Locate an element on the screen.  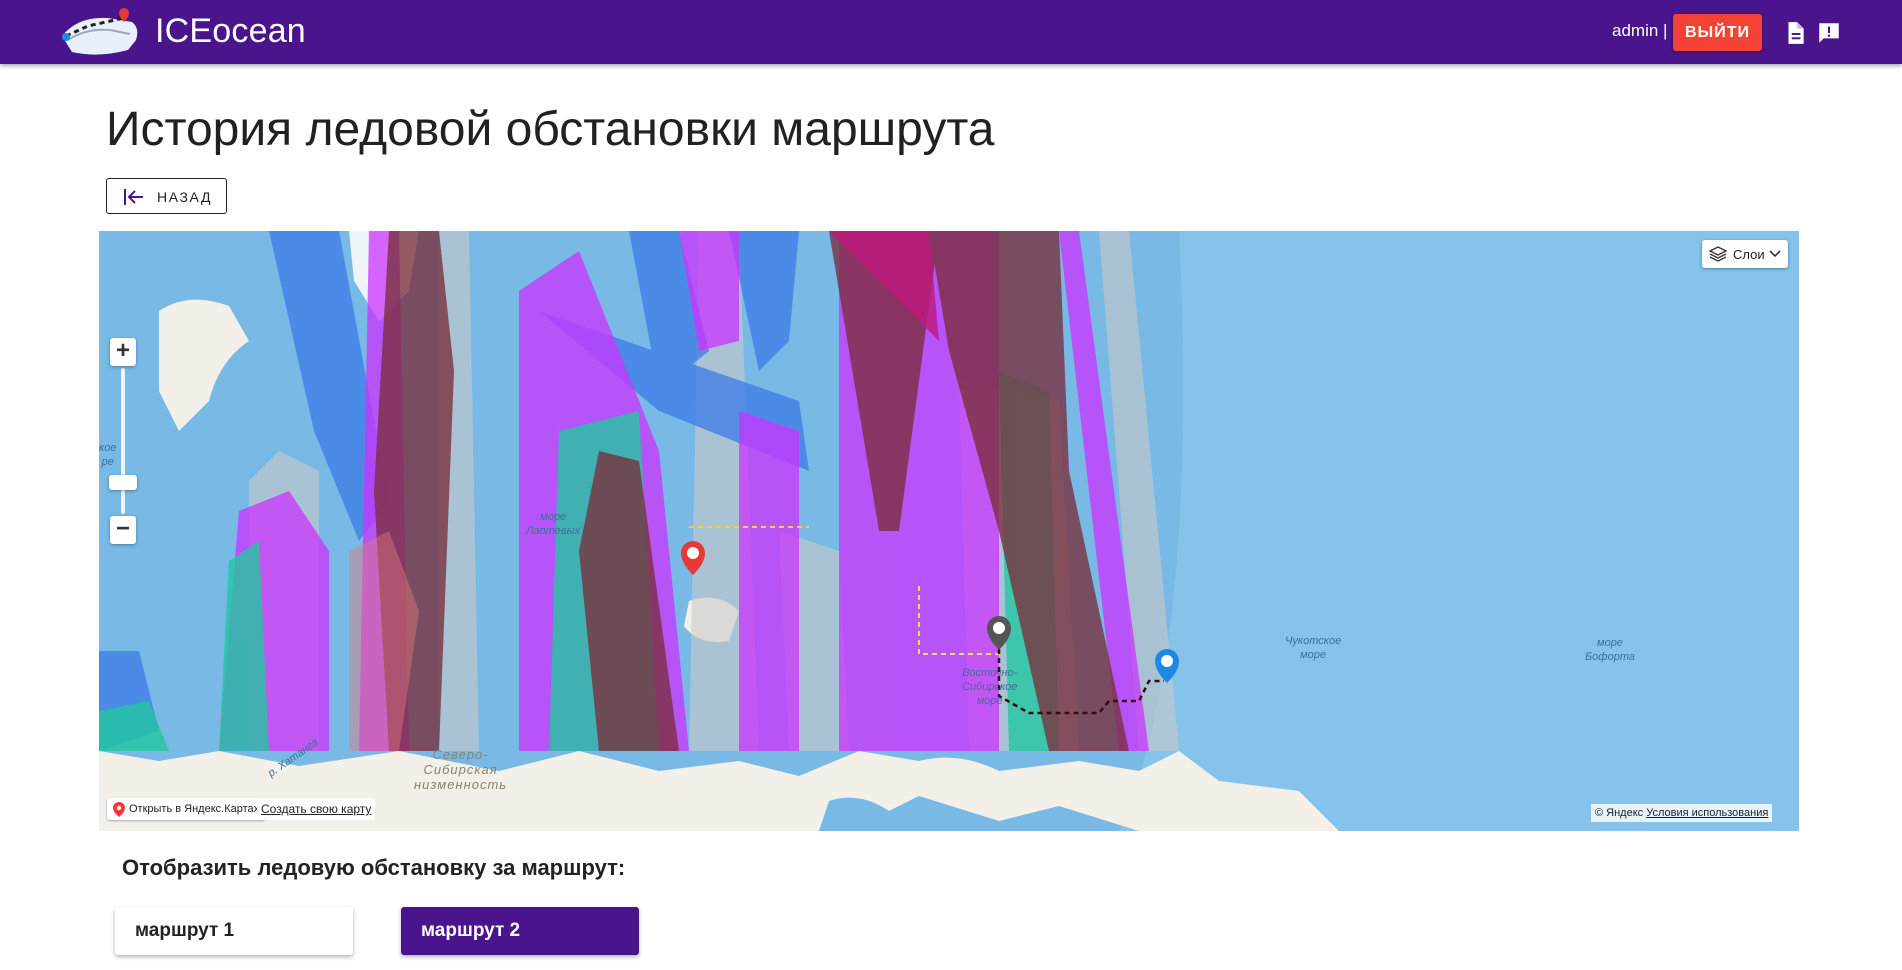
map-copyright: © Яндекс Условия использования is located at coordinates (1682, 813).